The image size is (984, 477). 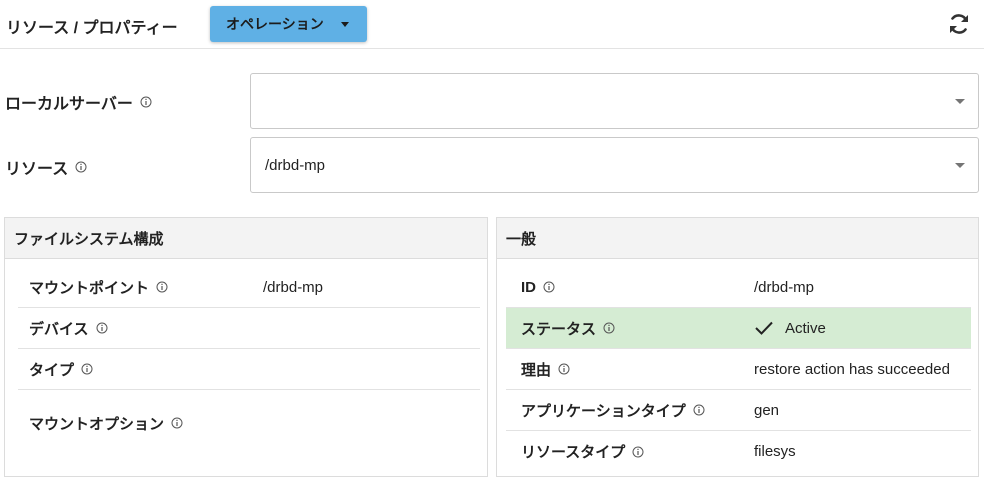 I want to click on resource-value: /drbd-mp, so click(x=295, y=165).